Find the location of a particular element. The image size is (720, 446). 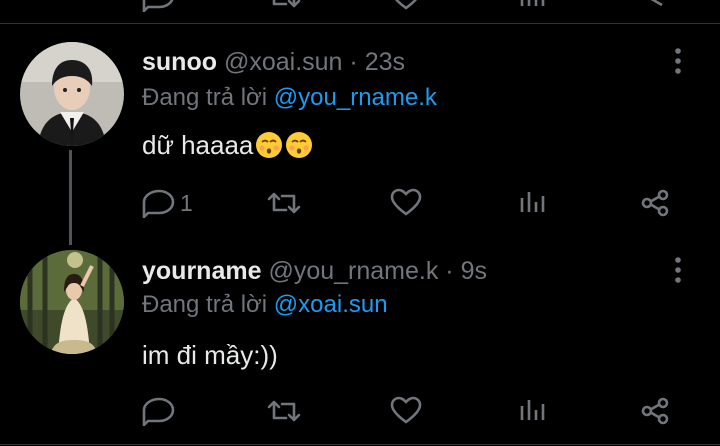

share-icon is located at coordinates (655, 411).